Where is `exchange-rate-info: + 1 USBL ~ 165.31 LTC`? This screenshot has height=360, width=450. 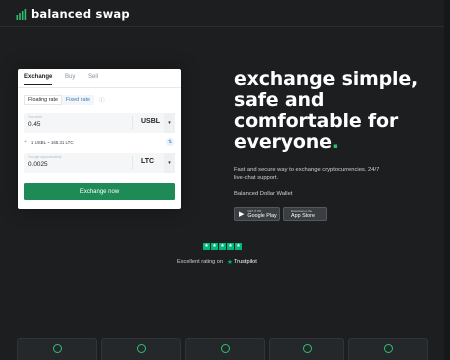
exchange-rate-info: + 1 USBL ~ 165.31 LTC is located at coordinates (49, 142).